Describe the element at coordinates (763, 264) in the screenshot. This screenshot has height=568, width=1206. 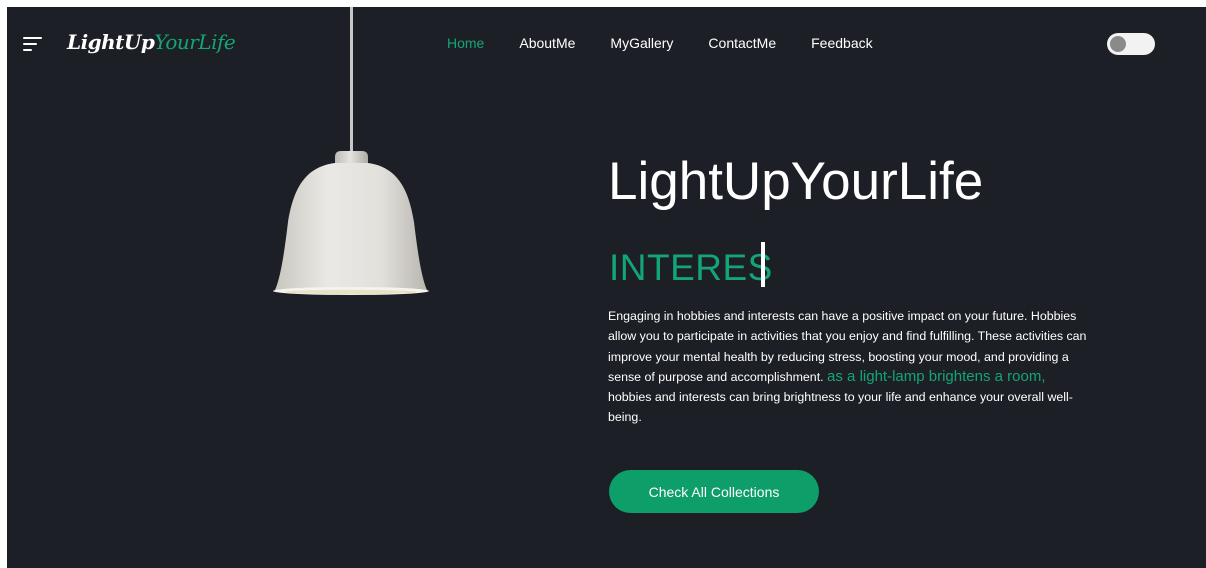
I see `typing-cursor` at that location.